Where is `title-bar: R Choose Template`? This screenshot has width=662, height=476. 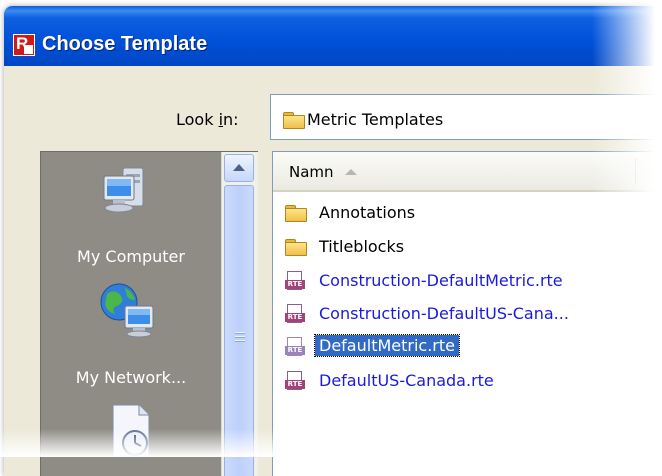
title-bar: R Choose Template is located at coordinates (333, 36).